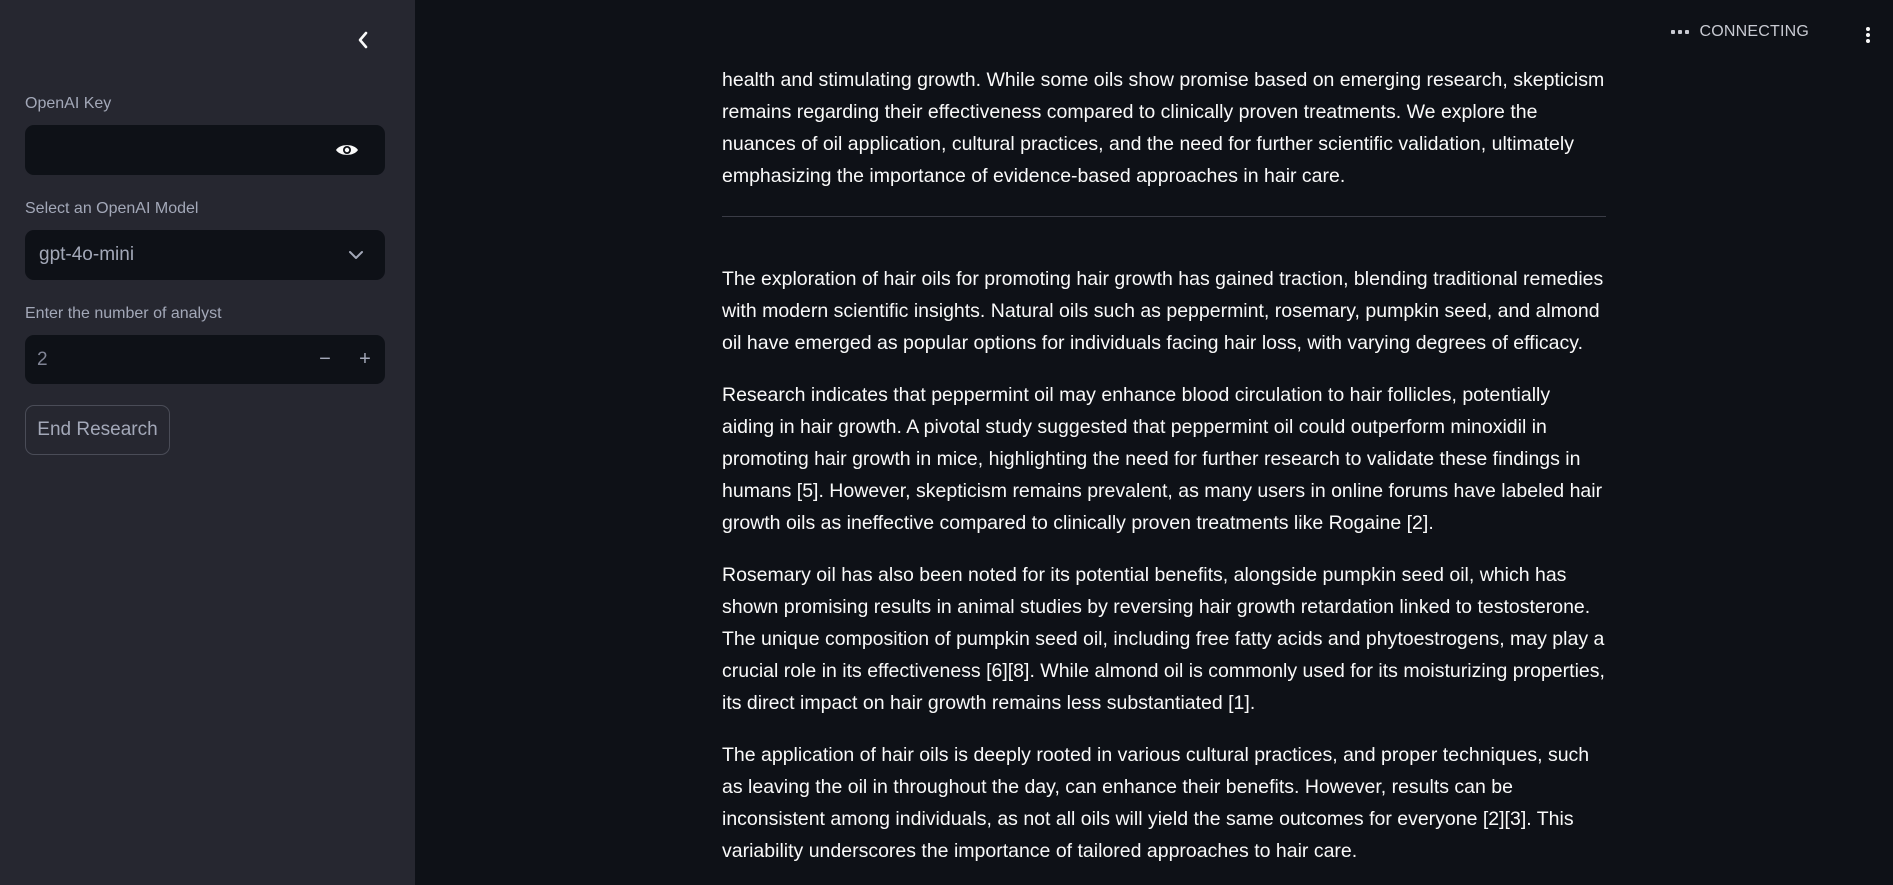 The image size is (1893, 885). What do you see at coordinates (365, 360) in the screenshot?
I see `increment-button: +` at bounding box center [365, 360].